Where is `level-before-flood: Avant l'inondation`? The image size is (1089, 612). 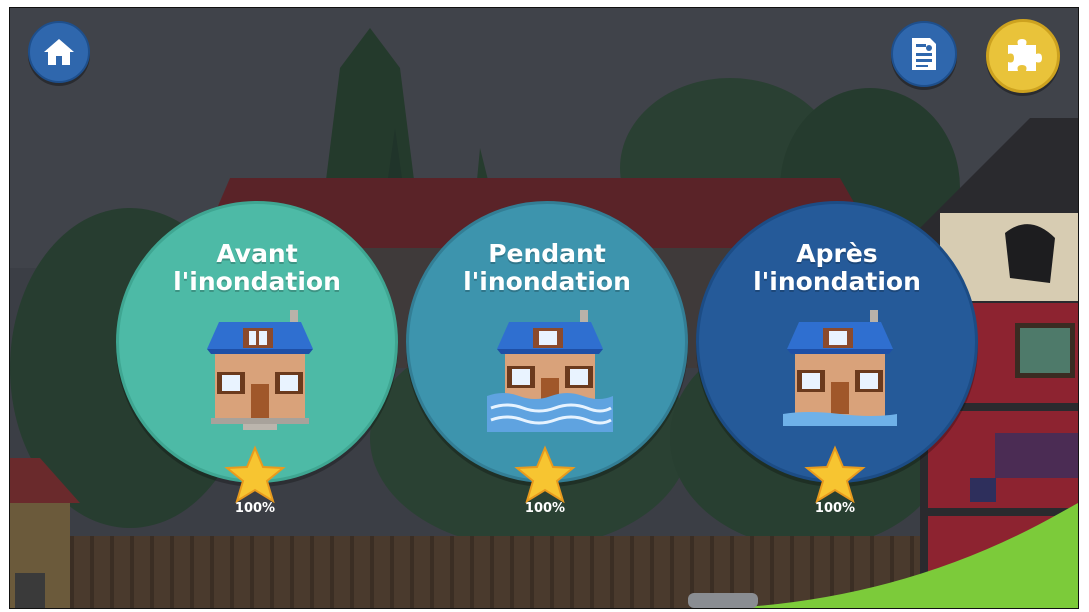 level-before-flood: Avant l'inondation is located at coordinates (257, 342).